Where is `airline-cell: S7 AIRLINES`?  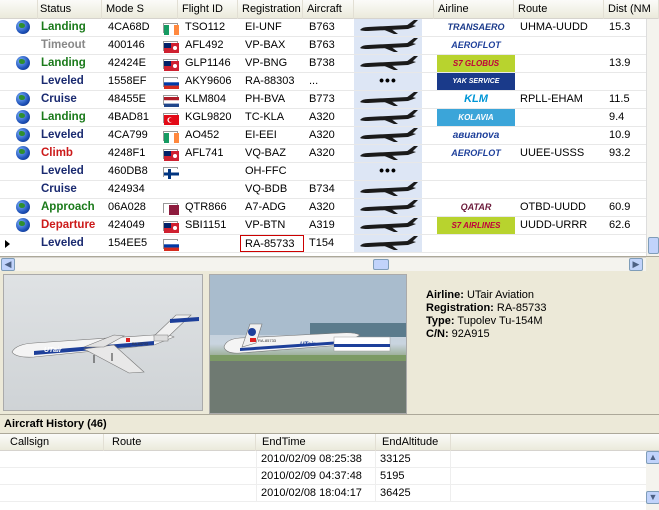
airline-cell: S7 AIRLINES is located at coordinates (476, 225).